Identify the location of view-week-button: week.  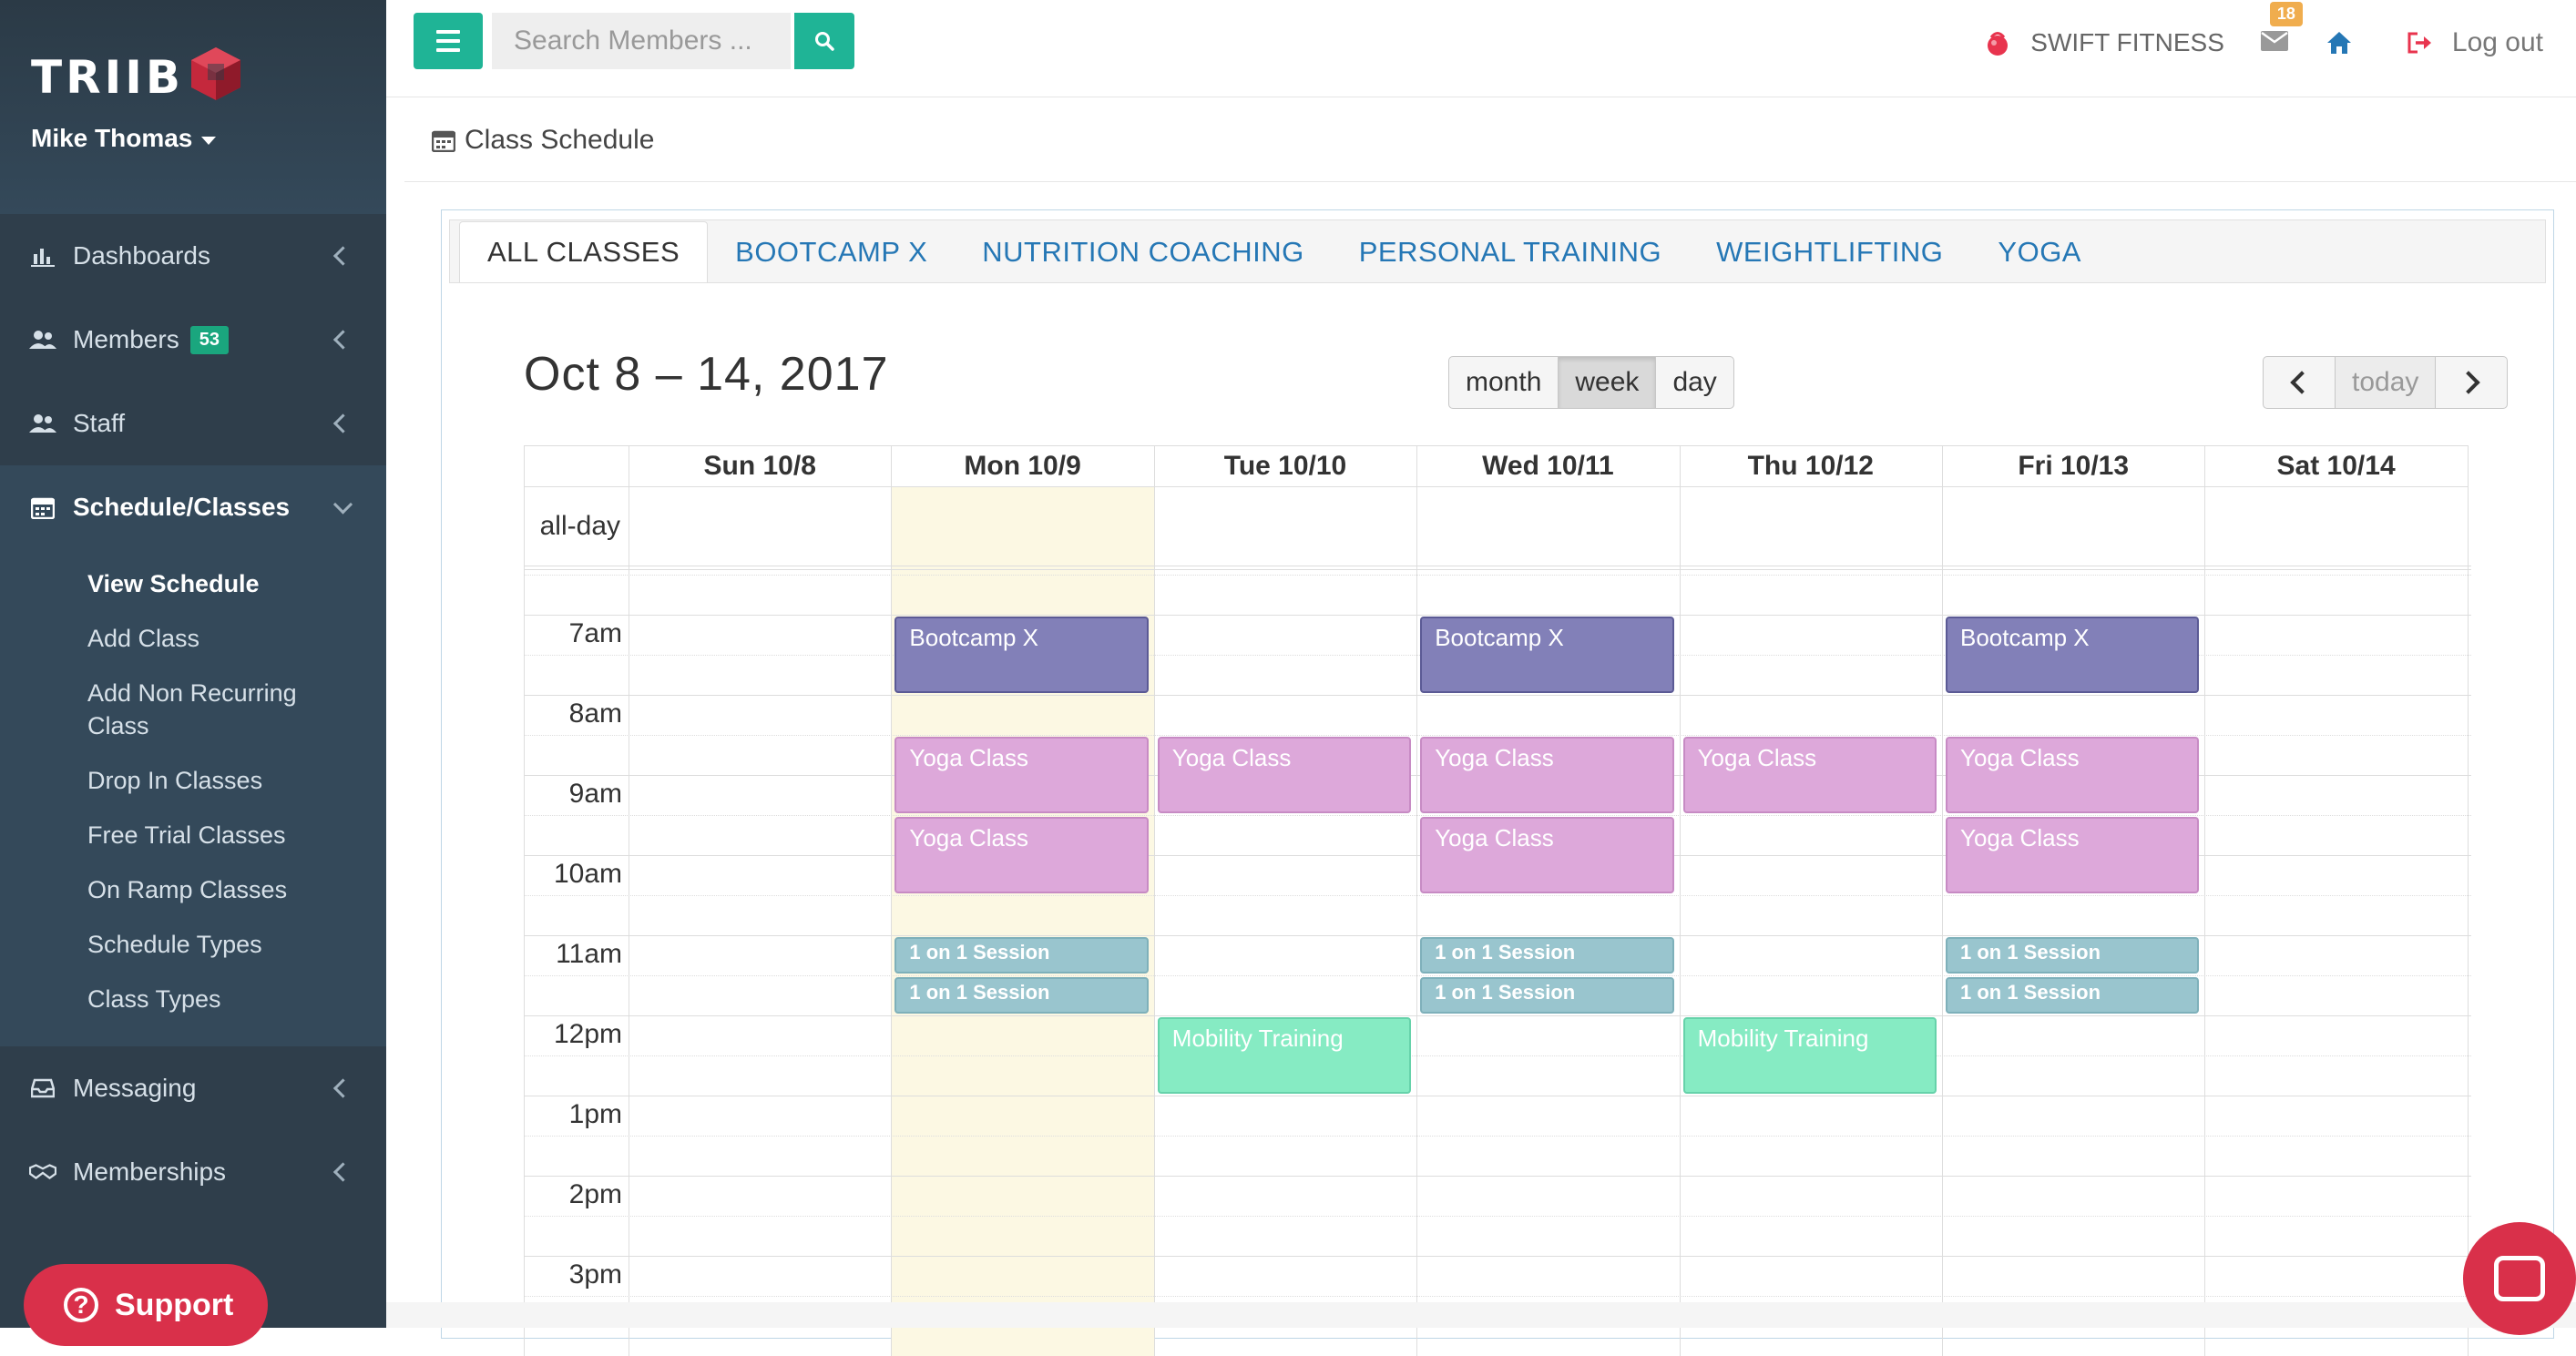
(1607, 383).